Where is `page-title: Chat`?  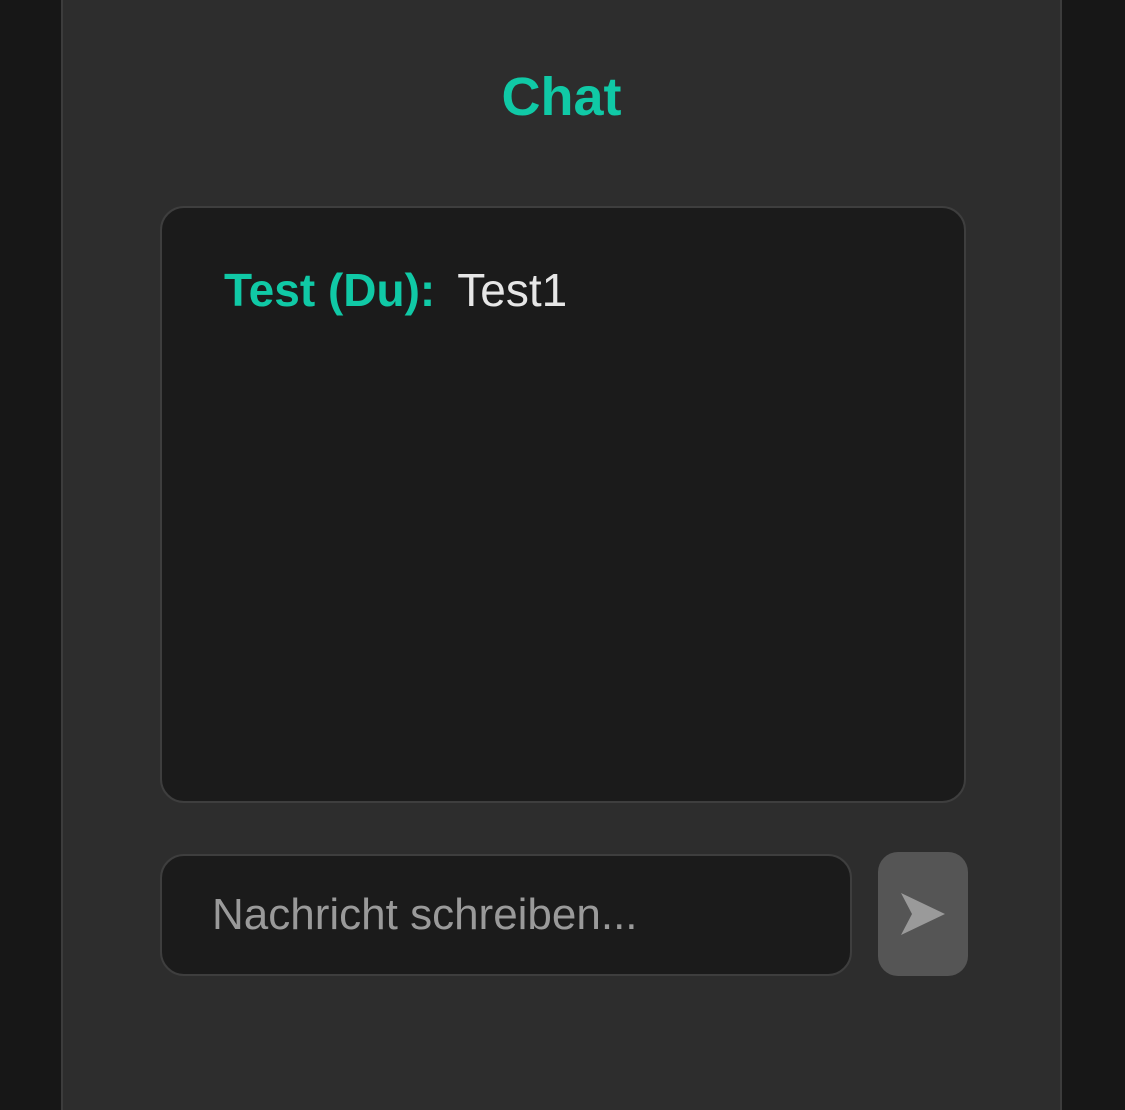
page-title: Chat is located at coordinates (561, 97).